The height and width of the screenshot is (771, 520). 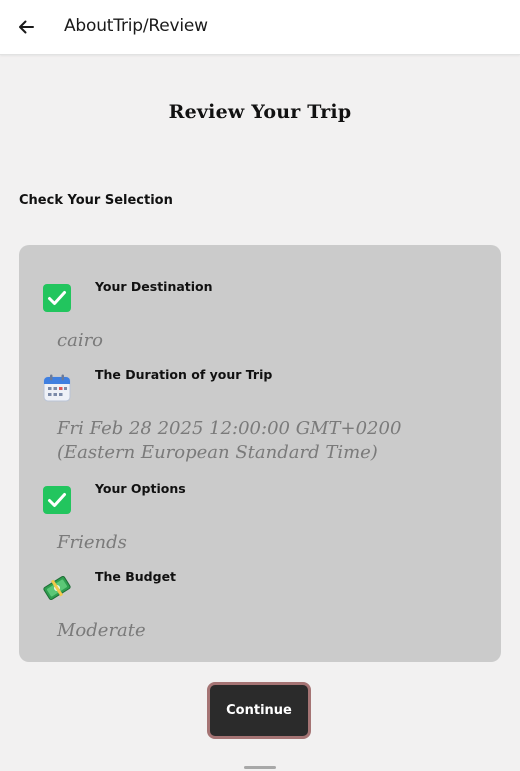 What do you see at coordinates (96, 200) in the screenshot?
I see `section-label: Check Your Selection` at bounding box center [96, 200].